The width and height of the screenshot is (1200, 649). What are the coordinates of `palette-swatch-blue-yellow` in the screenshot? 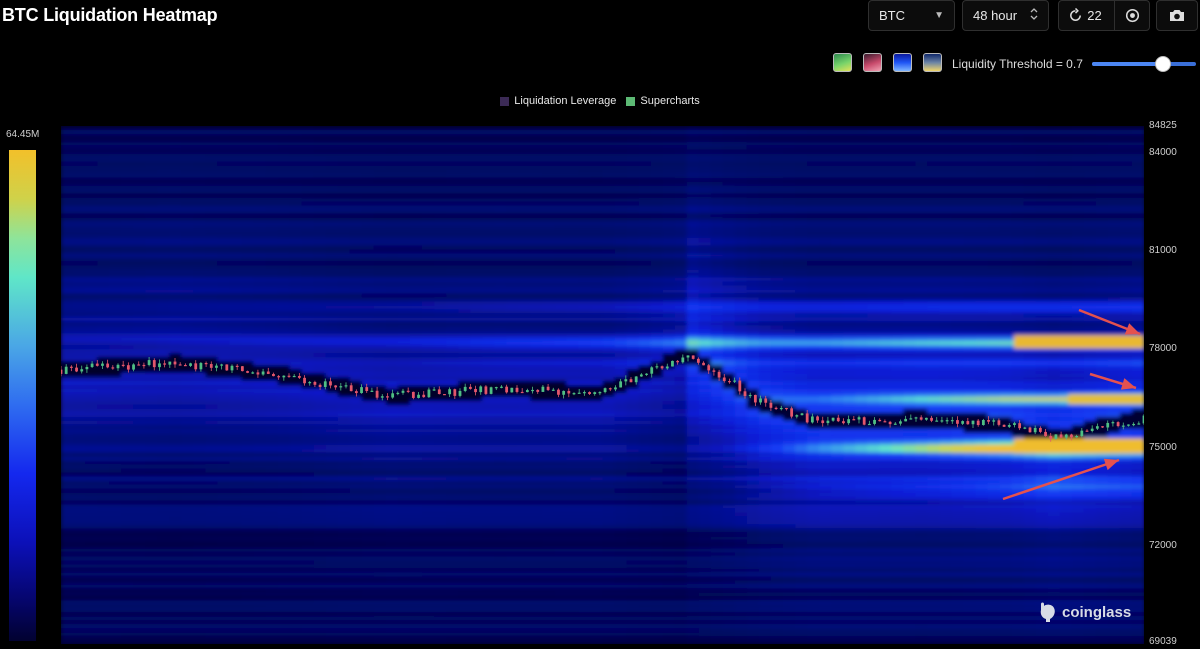 It's located at (932, 62).